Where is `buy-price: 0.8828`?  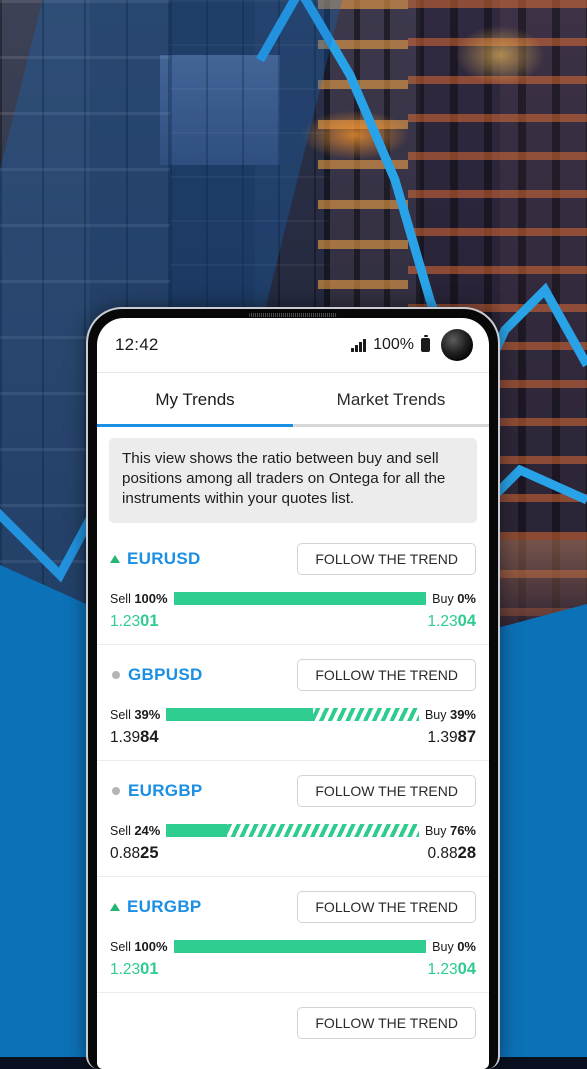 buy-price: 0.8828 is located at coordinates (451, 853).